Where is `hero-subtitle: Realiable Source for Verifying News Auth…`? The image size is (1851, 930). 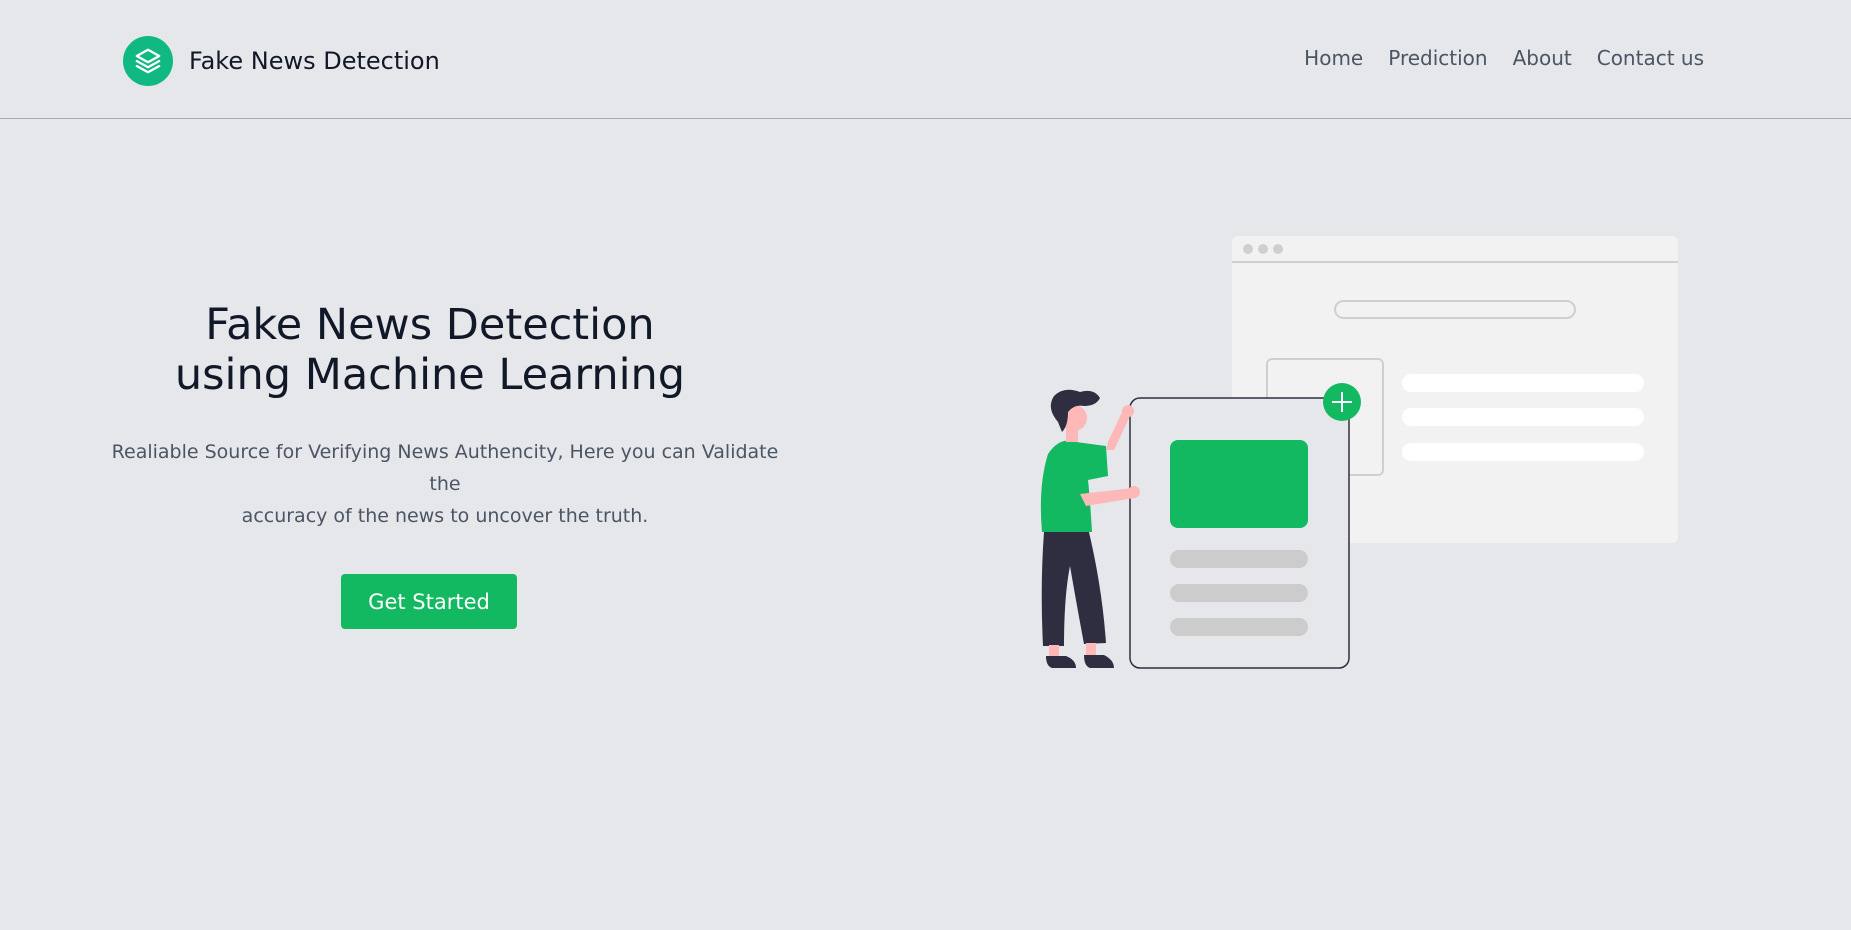 hero-subtitle: Realiable Source for Verifying News Auth… is located at coordinates (445, 484).